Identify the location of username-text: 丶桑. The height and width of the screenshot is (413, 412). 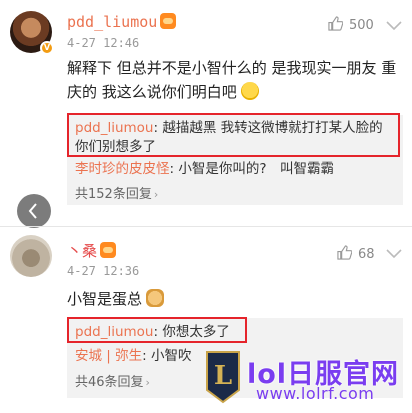
(82, 251).